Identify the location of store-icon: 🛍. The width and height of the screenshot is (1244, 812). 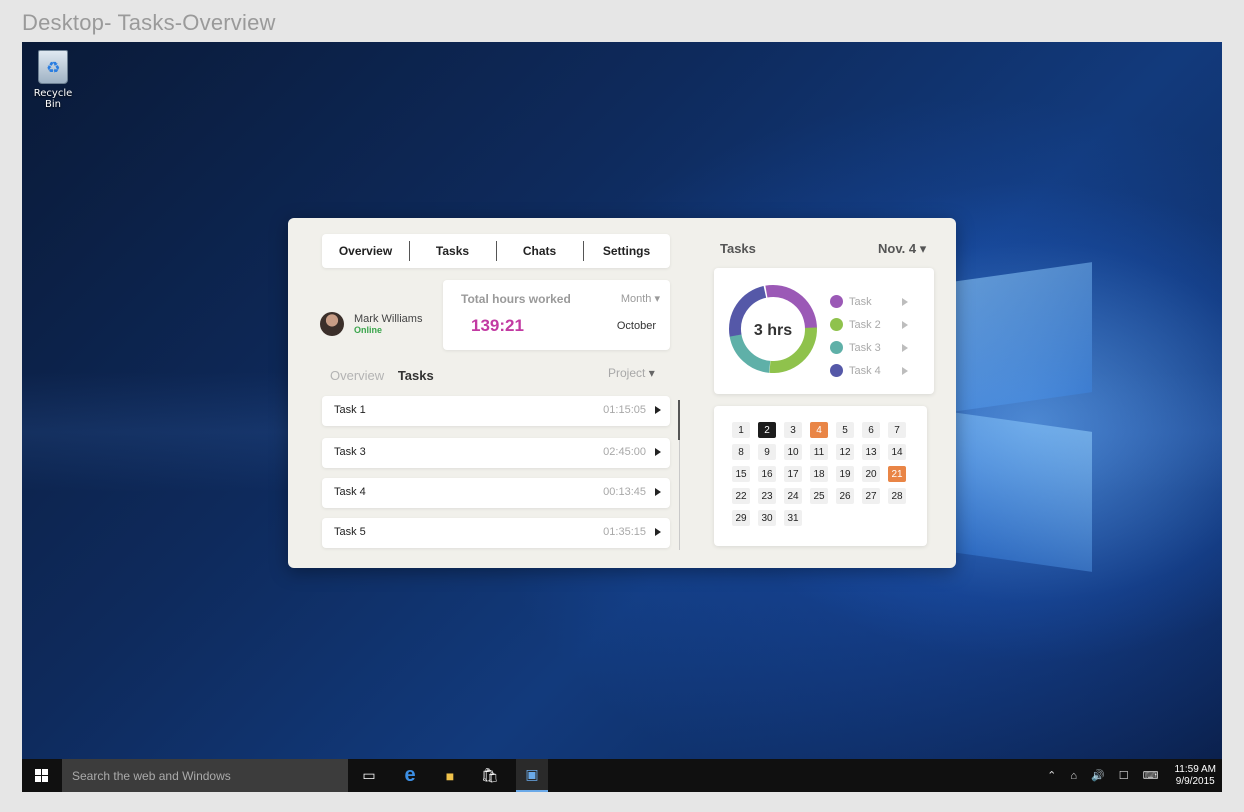
(490, 775).